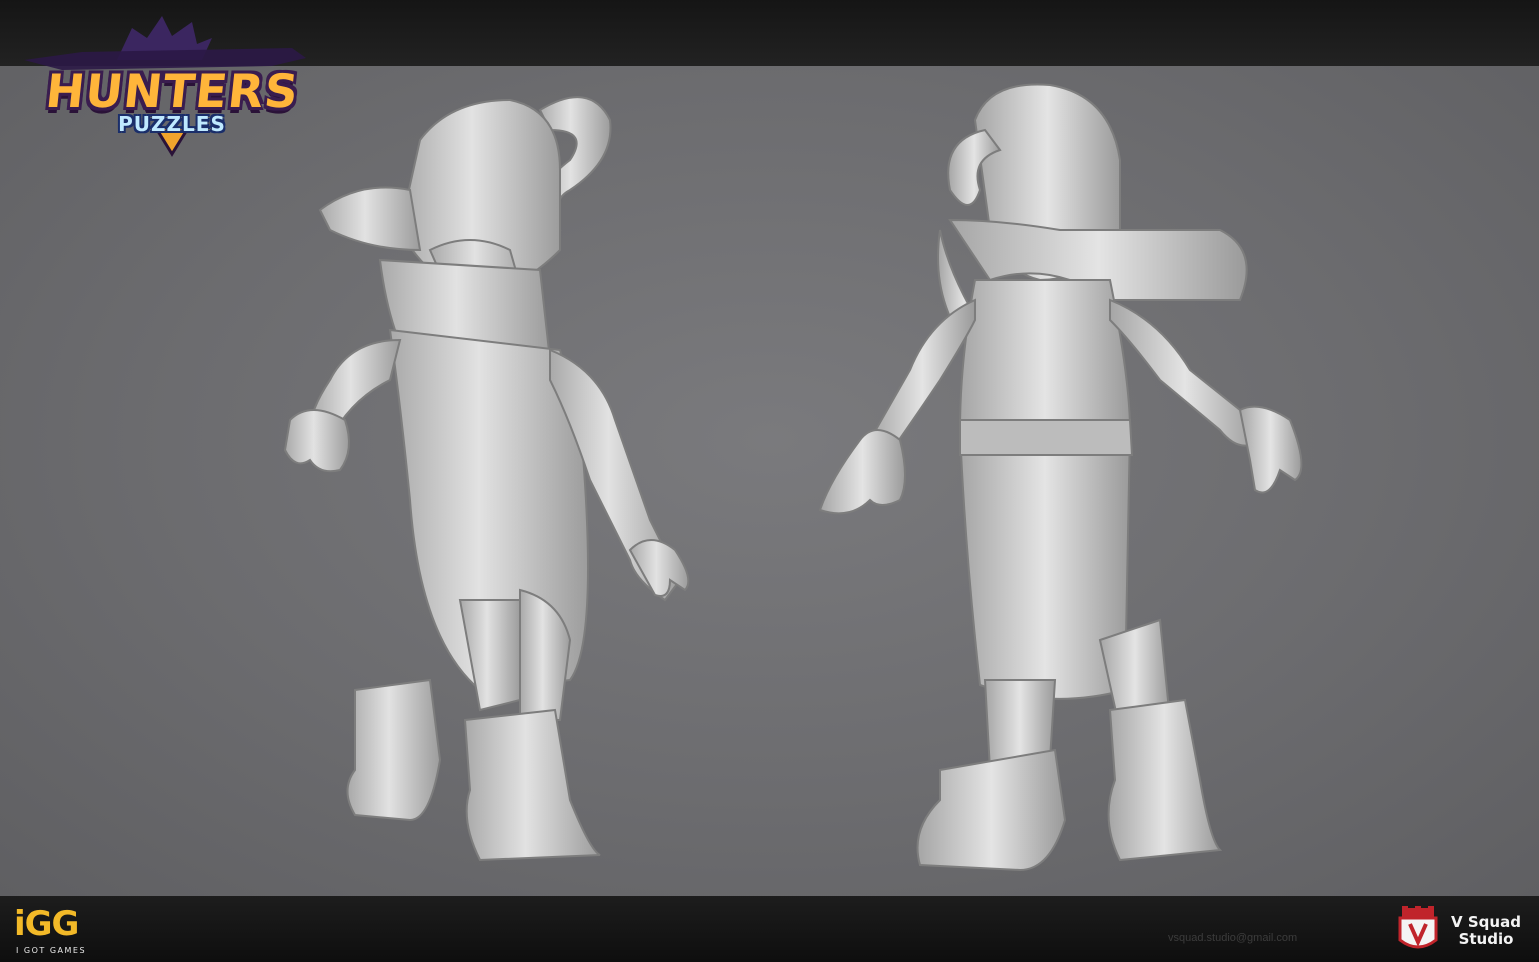 The height and width of the screenshot is (962, 1539). What do you see at coordinates (769, 929) in the screenshot?
I see `bottom-bar` at bounding box center [769, 929].